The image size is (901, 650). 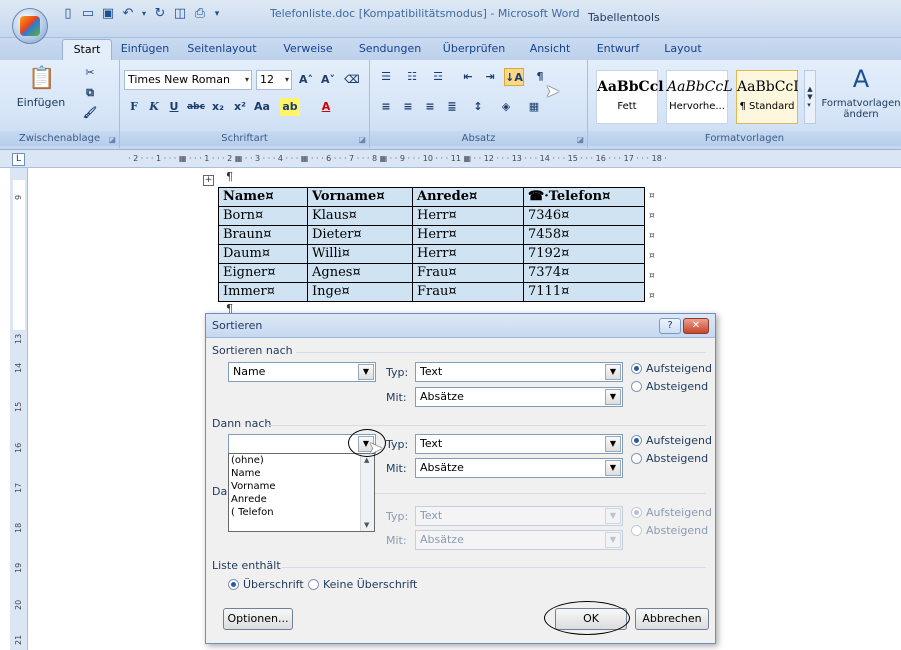 I want to click on dropdown-option: (ohne), so click(x=301, y=460).